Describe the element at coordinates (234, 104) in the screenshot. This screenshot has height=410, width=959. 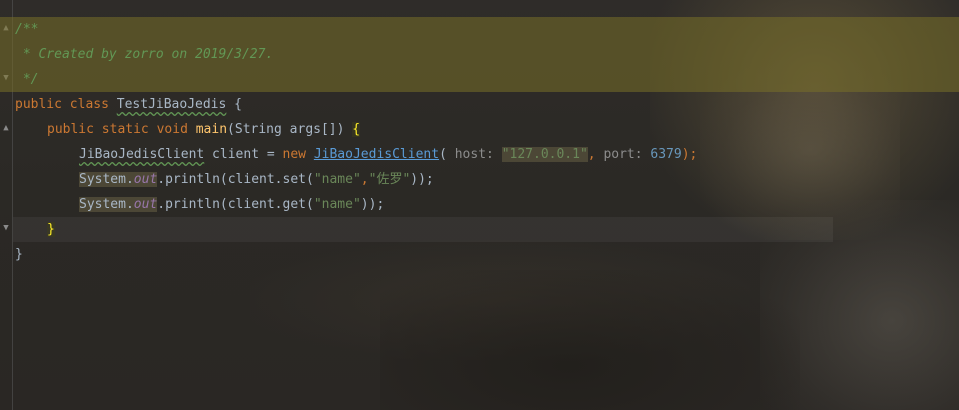
I see `open-brace: {` at that location.